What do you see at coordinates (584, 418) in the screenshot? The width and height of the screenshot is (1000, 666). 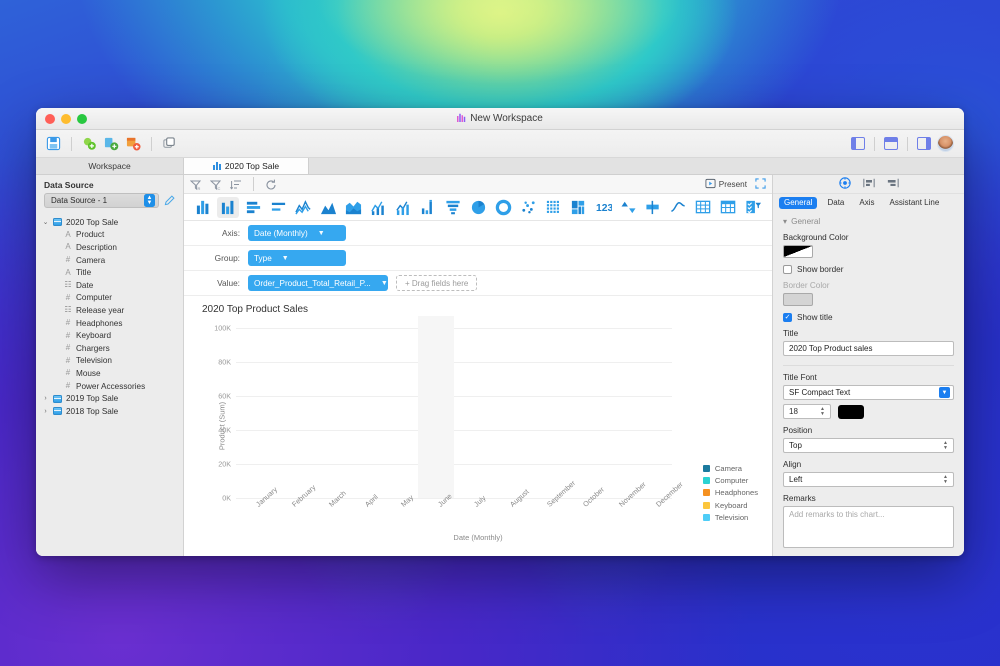 I see `bar-column: October` at bounding box center [584, 418].